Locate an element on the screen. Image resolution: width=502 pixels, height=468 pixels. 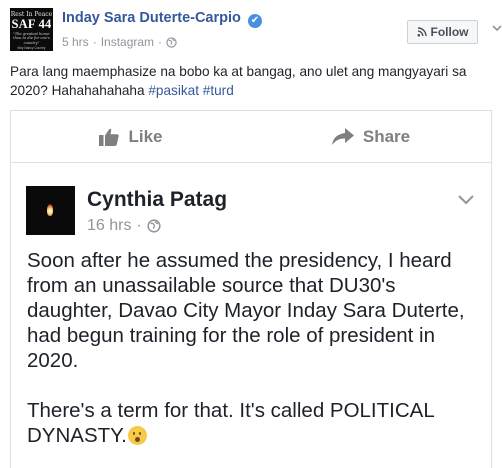
inner-timestamp: 16 hrs is located at coordinates (109, 226).